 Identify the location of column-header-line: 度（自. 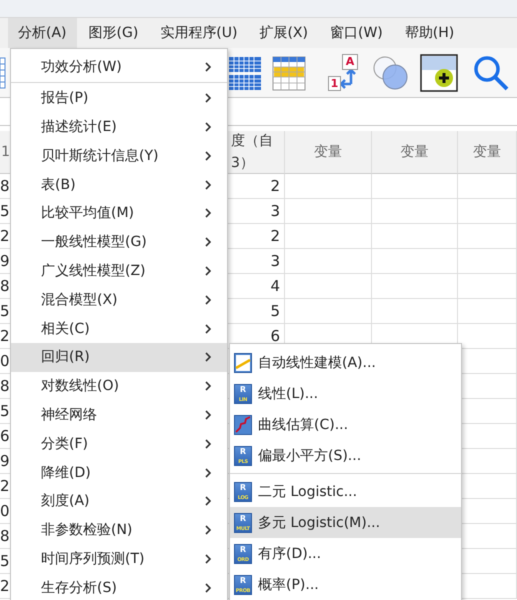
(252, 141).